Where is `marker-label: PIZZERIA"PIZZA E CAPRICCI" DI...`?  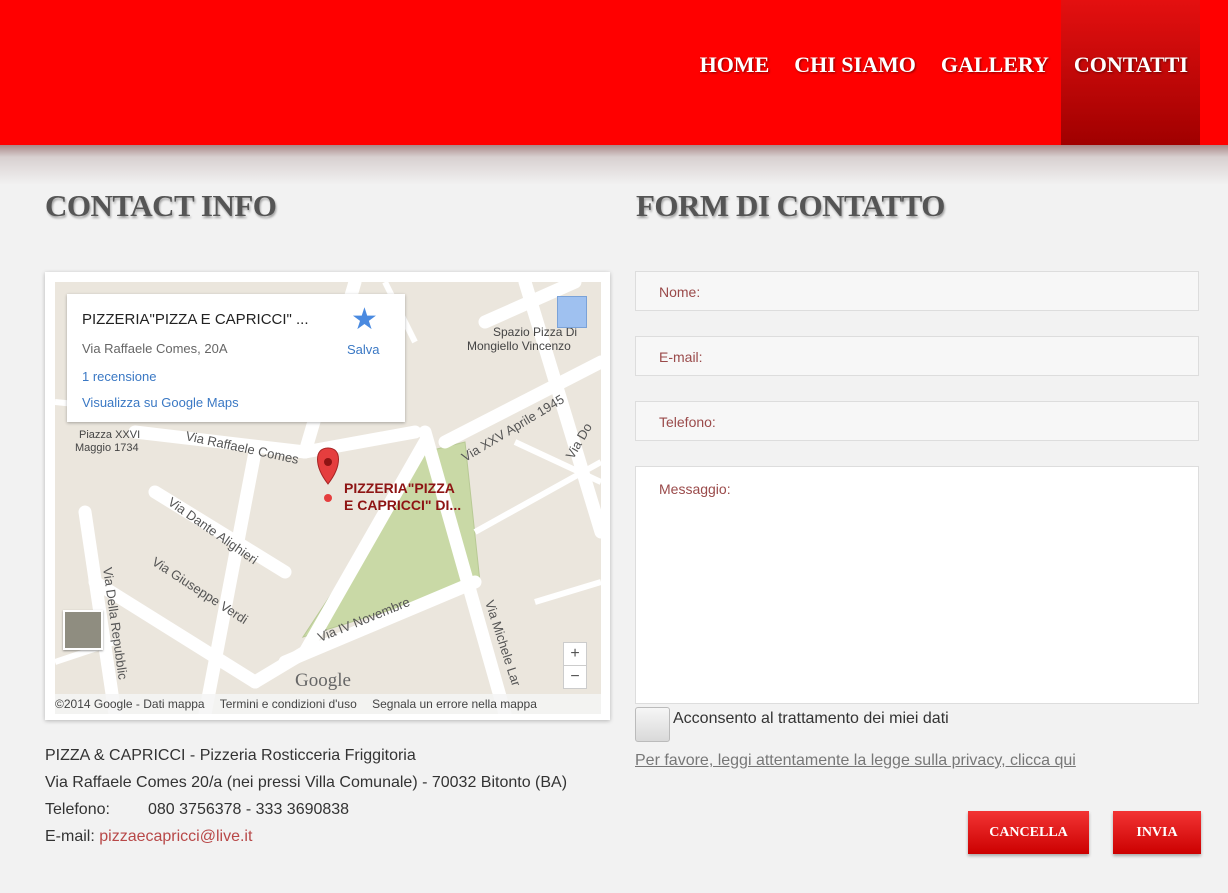
marker-label: PIZZERIA"PIZZA E CAPRICCI" DI... is located at coordinates (403, 496).